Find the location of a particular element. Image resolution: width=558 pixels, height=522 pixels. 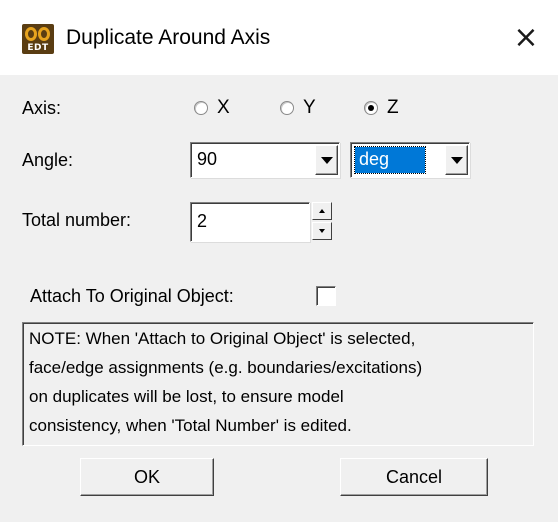

attach-checkbox is located at coordinates (326, 296).